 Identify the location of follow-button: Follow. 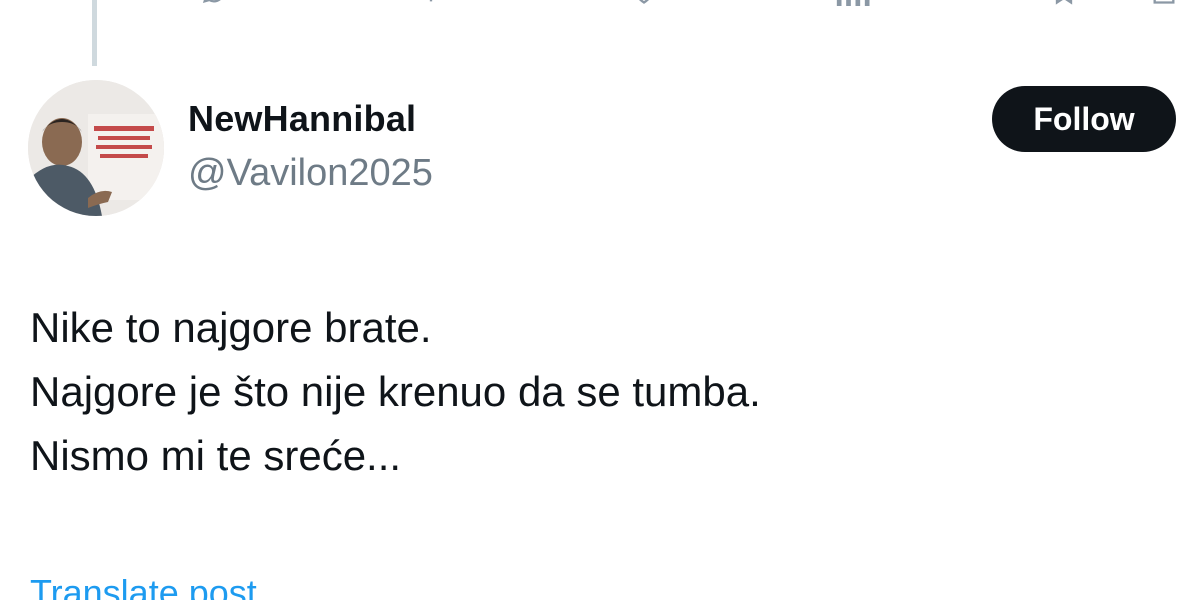
(1084, 119).